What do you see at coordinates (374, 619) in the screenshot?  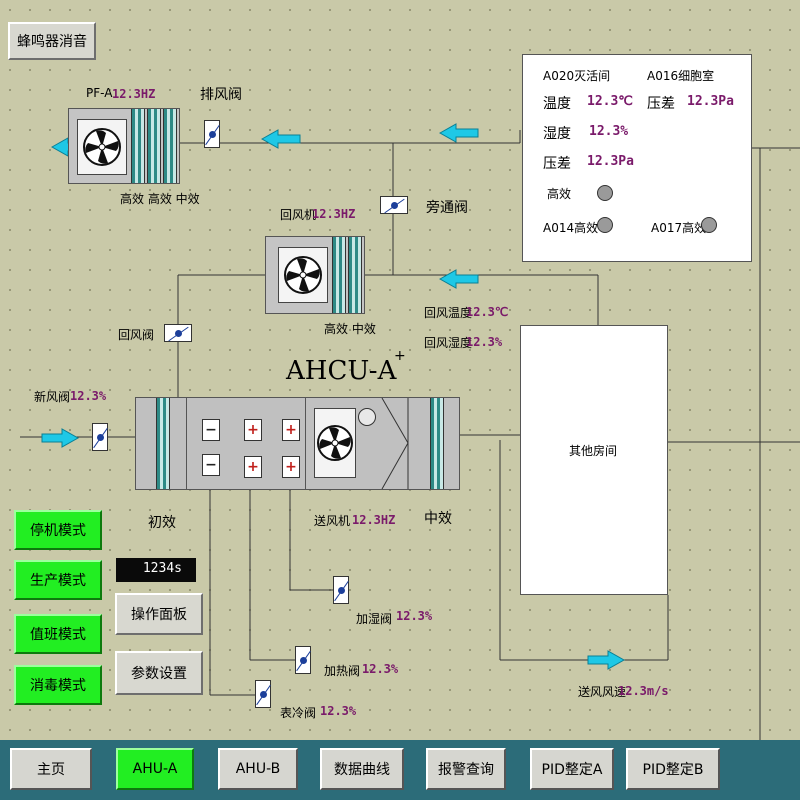 I see `humidify-label: 加湿阀` at bounding box center [374, 619].